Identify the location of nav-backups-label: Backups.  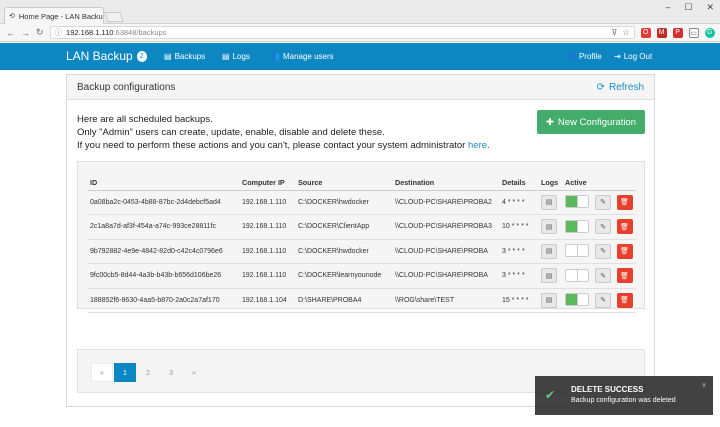
(190, 56).